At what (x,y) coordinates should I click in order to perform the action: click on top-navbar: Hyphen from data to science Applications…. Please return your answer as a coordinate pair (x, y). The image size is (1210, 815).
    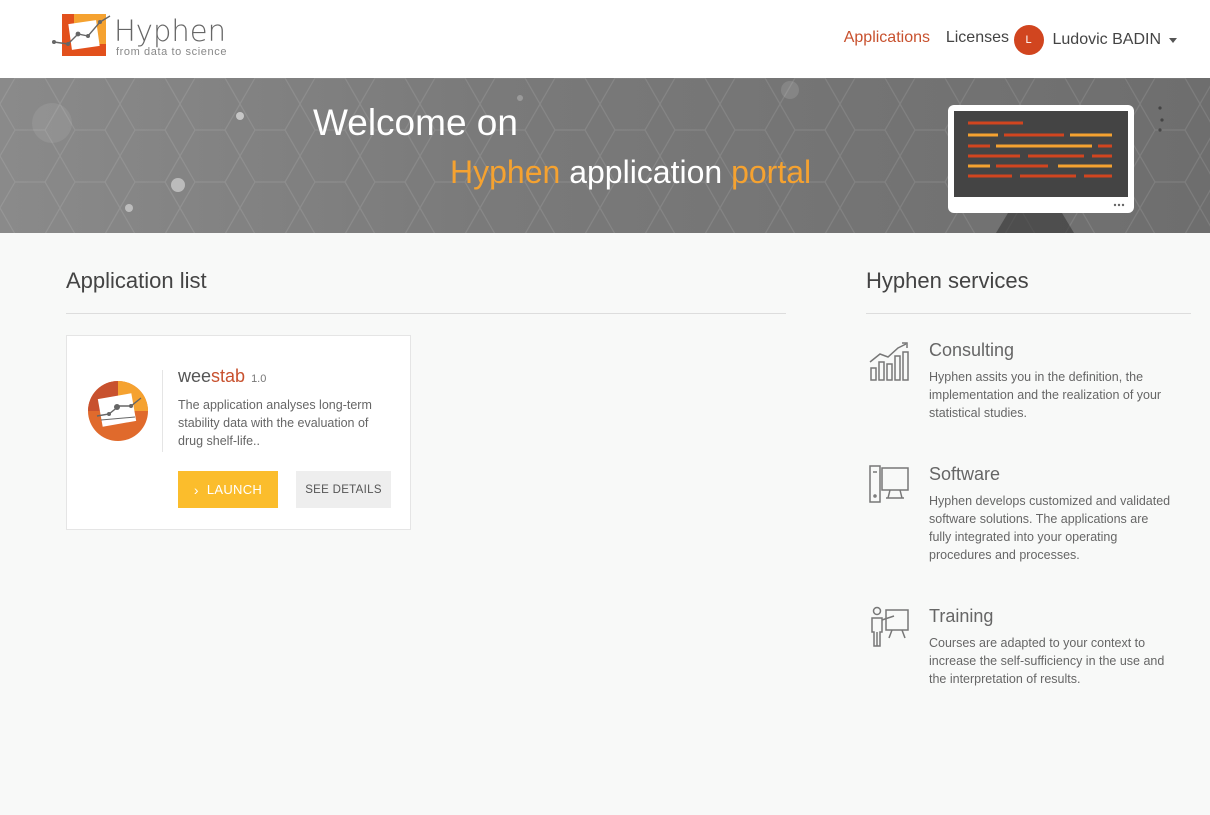
    Looking at the image, I should click on (605, 39).